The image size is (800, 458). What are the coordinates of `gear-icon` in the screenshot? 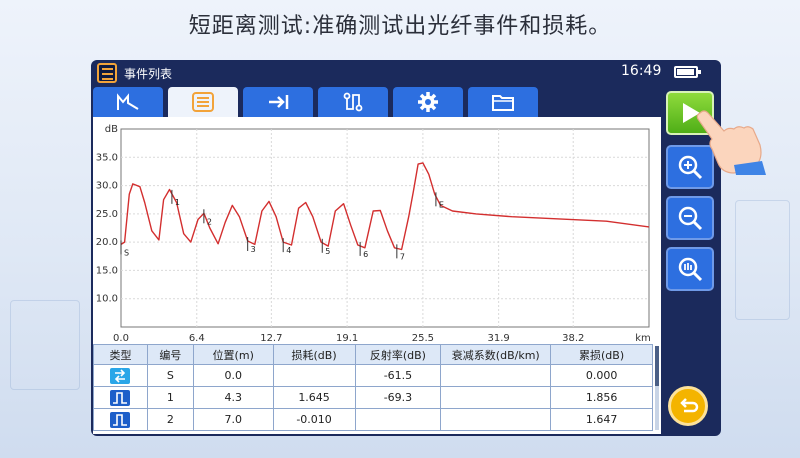 It's located at (428, 102).